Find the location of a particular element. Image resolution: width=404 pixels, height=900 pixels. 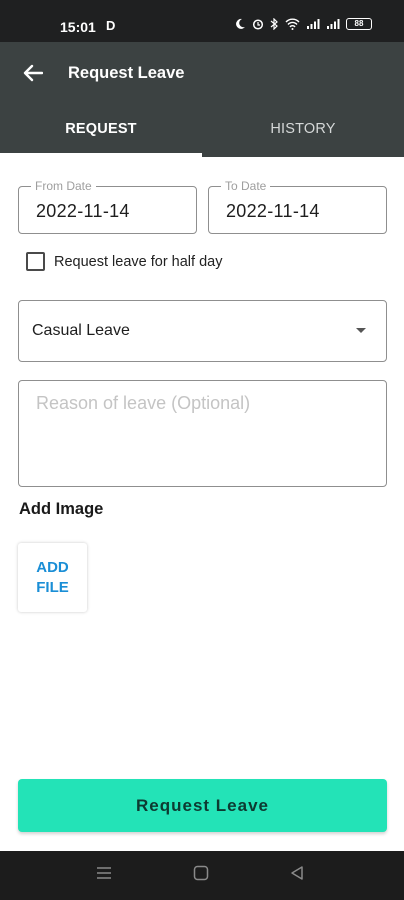

battery-icon: 88 is located at coordinates (359, 24).